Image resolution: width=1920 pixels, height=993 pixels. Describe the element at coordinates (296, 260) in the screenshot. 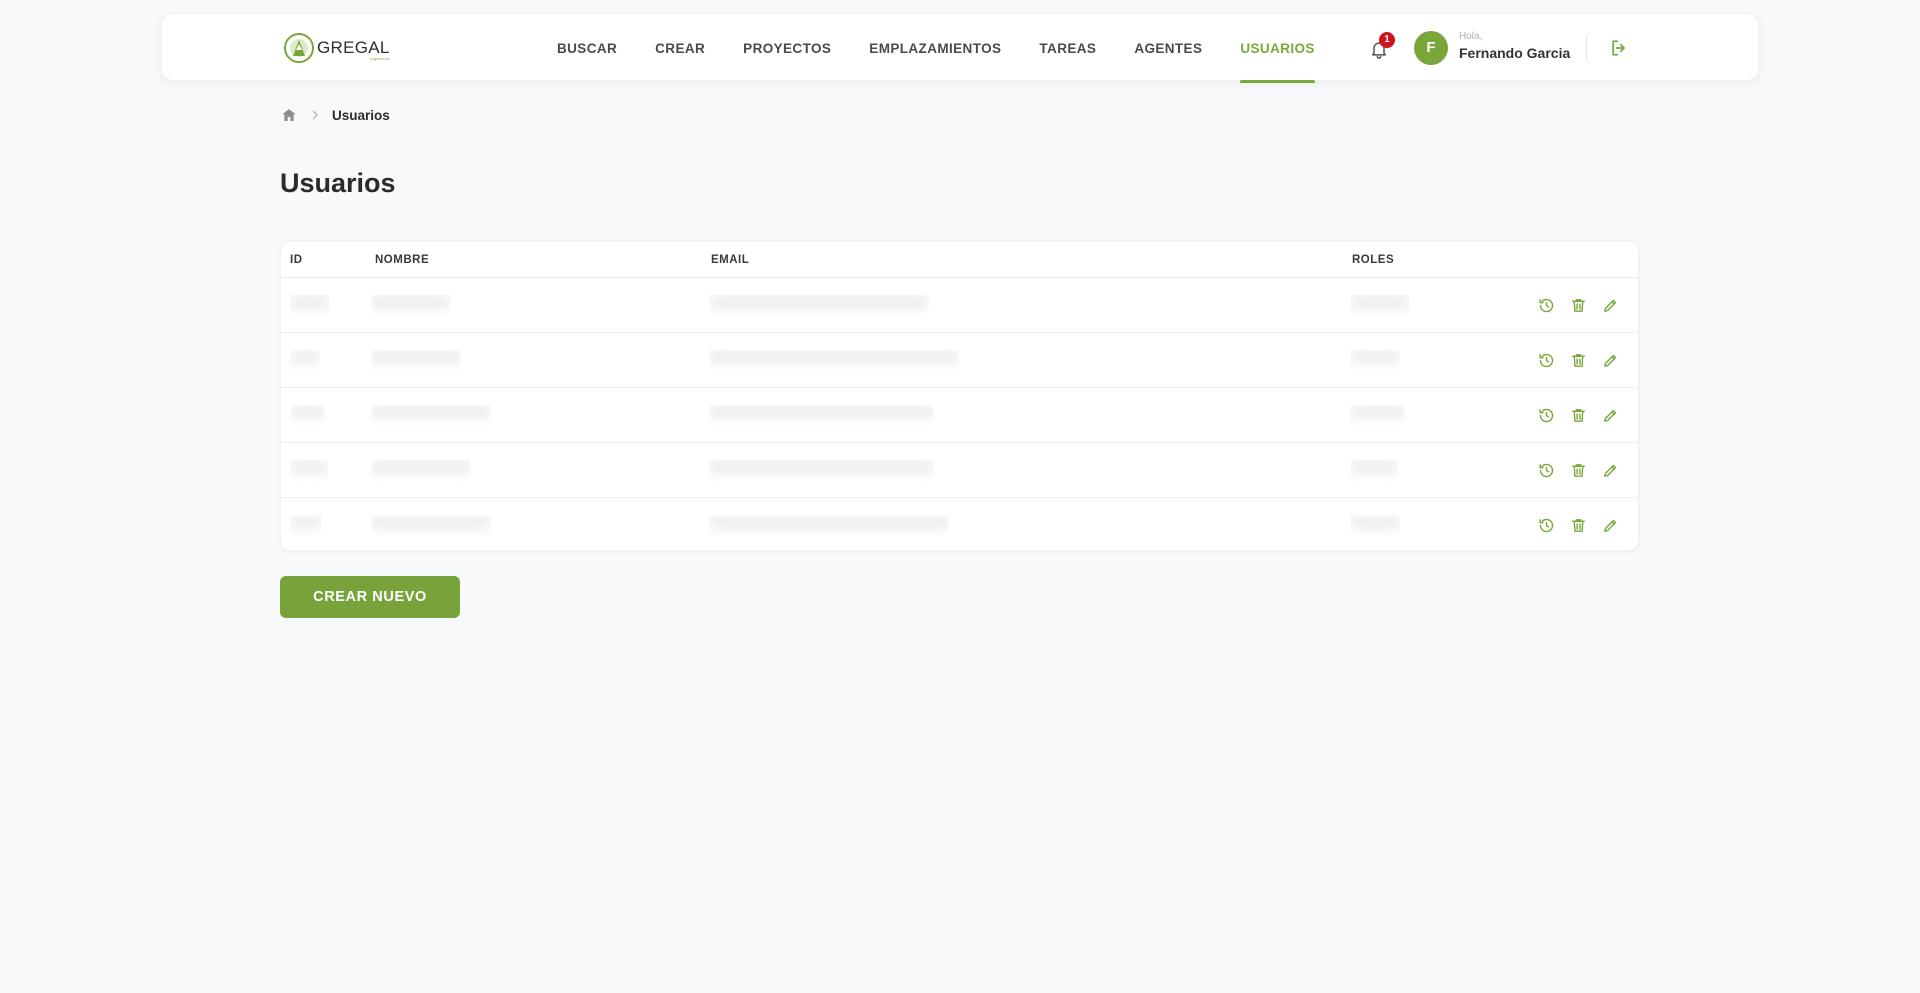

I see `column-header-id: ID` at that location.